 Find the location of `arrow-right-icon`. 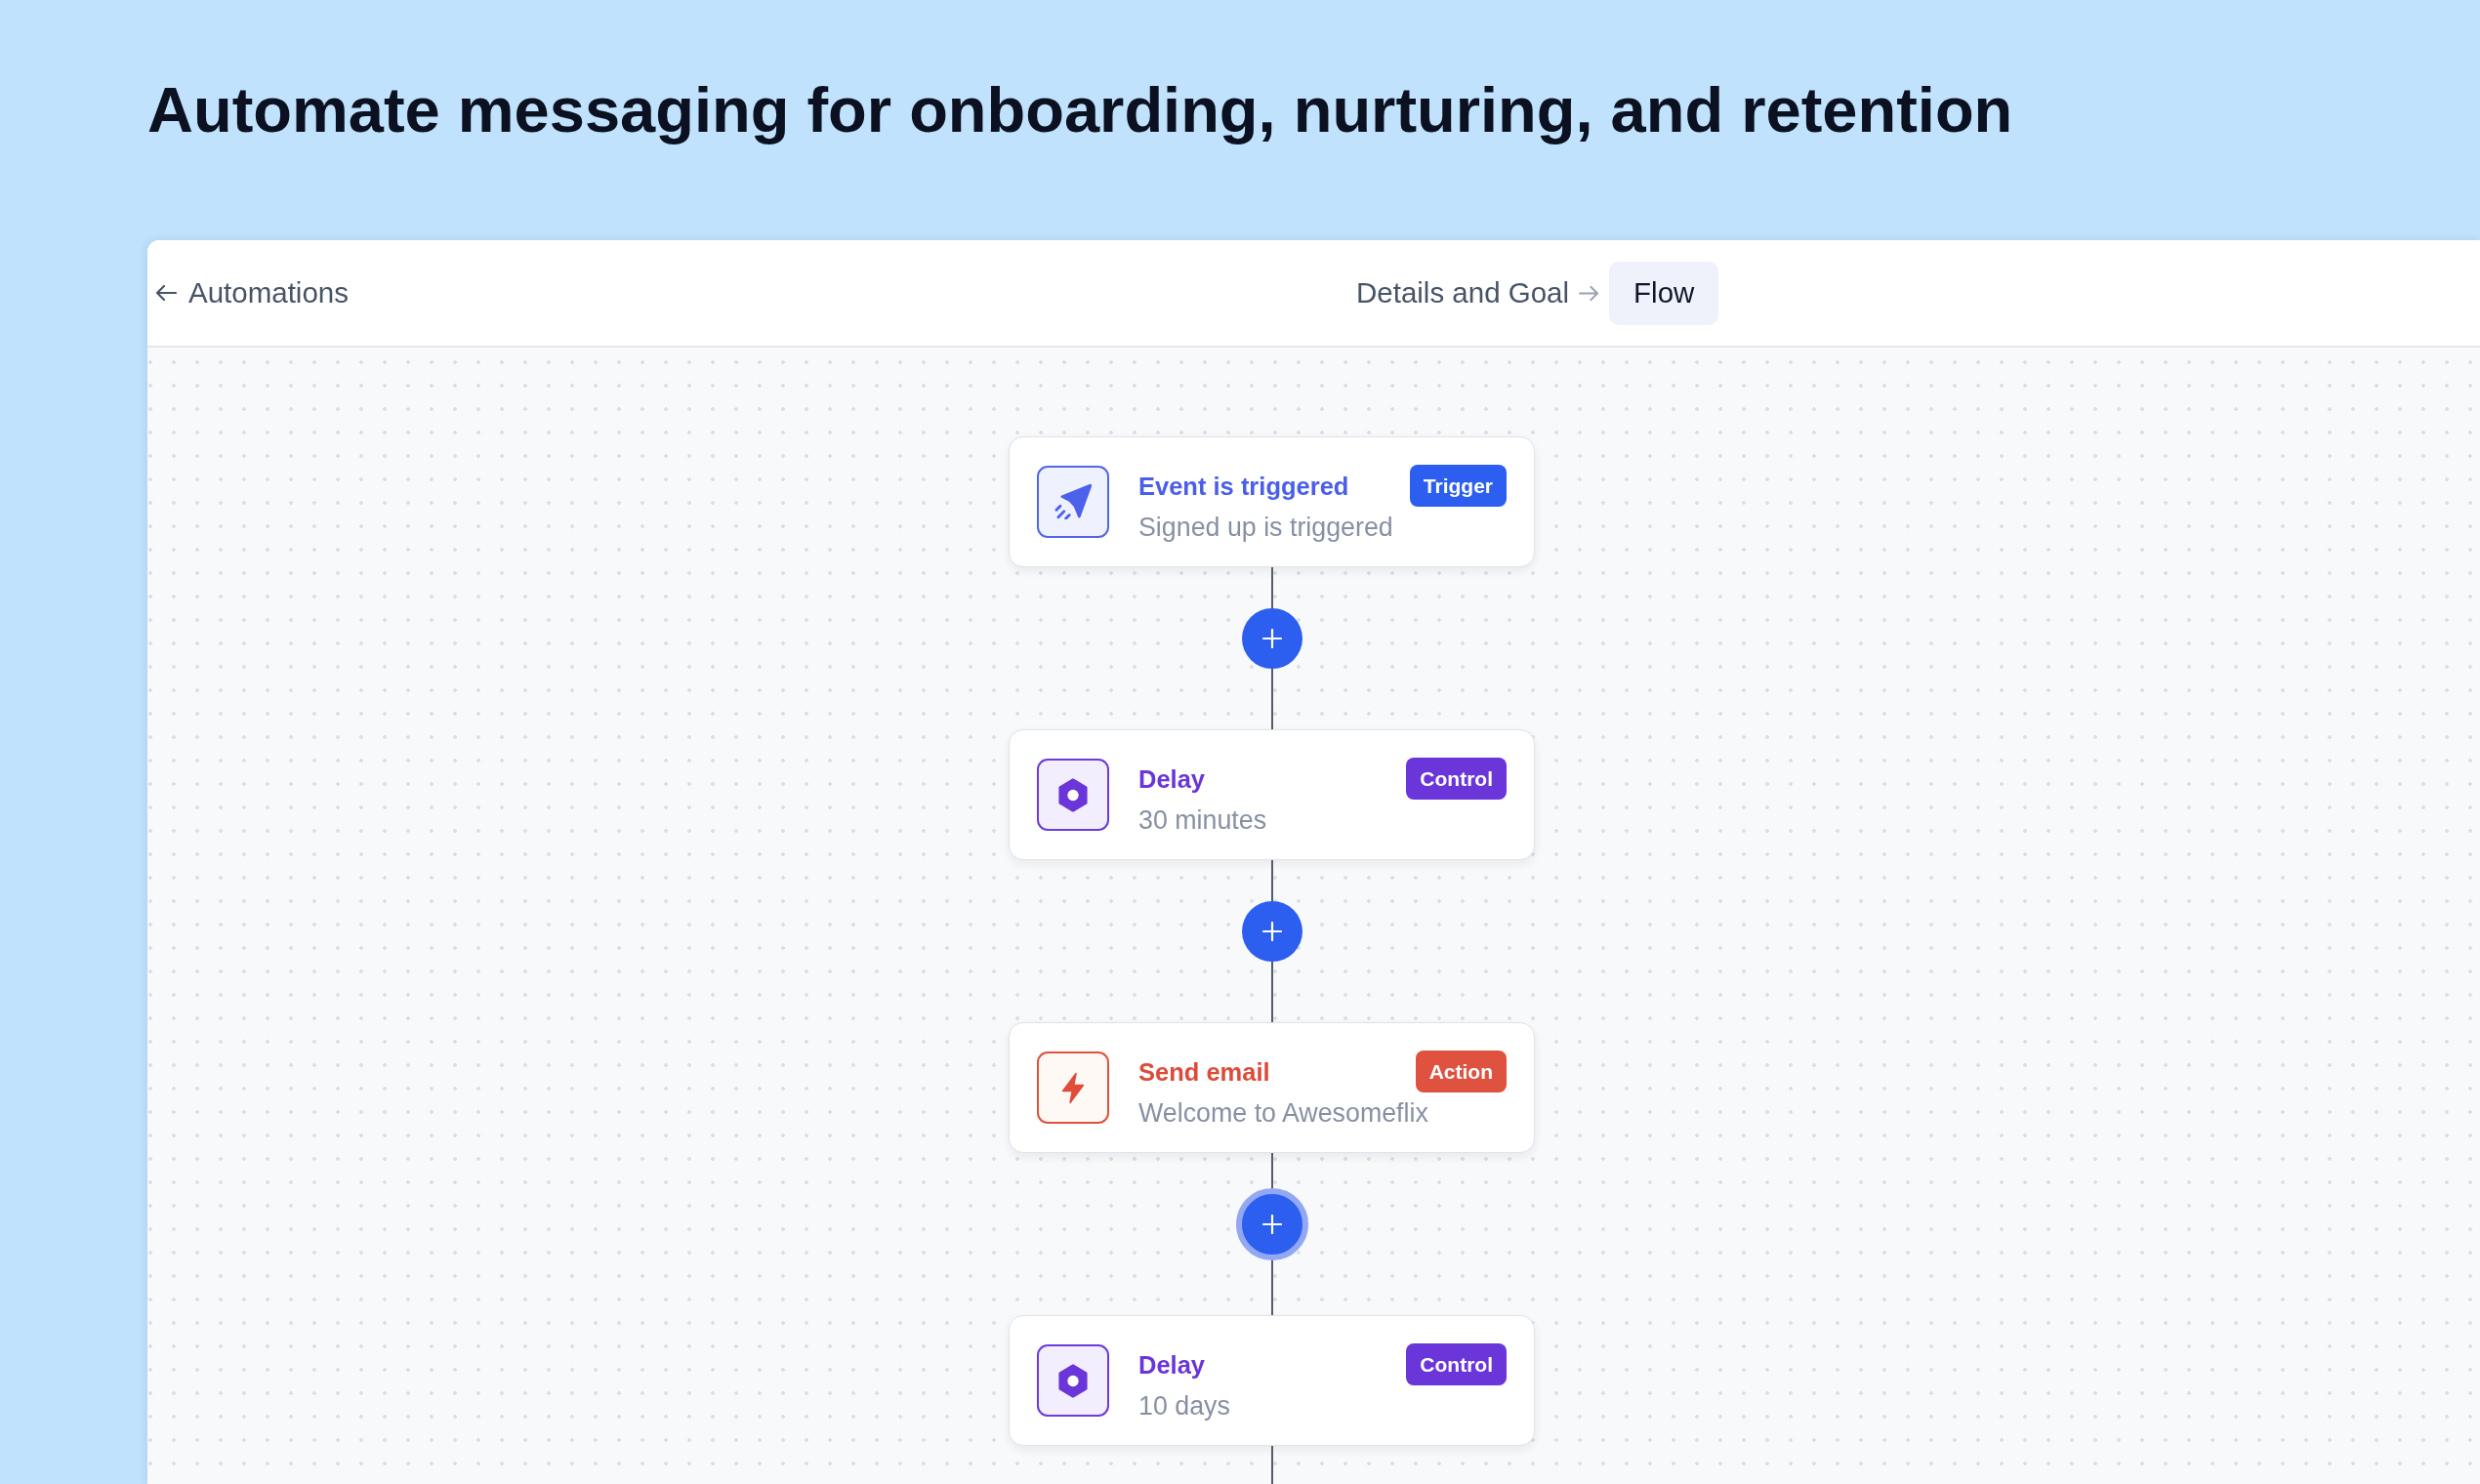

arrow-right-icon is located at coordinates (1589, 293).